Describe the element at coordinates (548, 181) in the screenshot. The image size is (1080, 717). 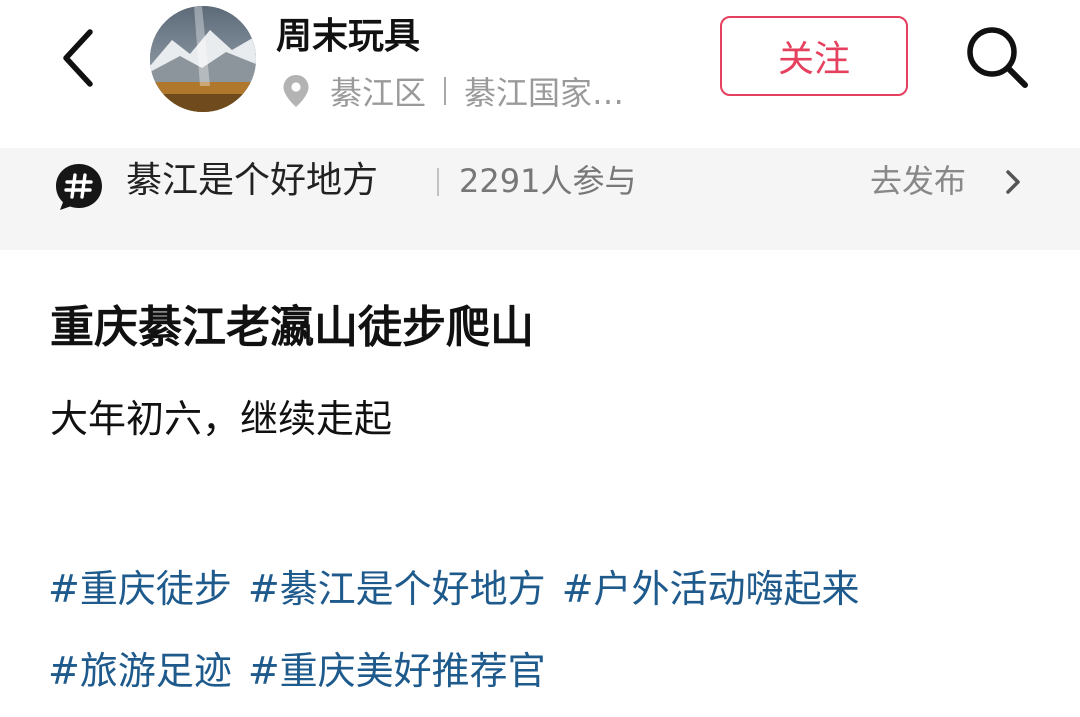
I see `topic-participants: 2291人参与` at that location.